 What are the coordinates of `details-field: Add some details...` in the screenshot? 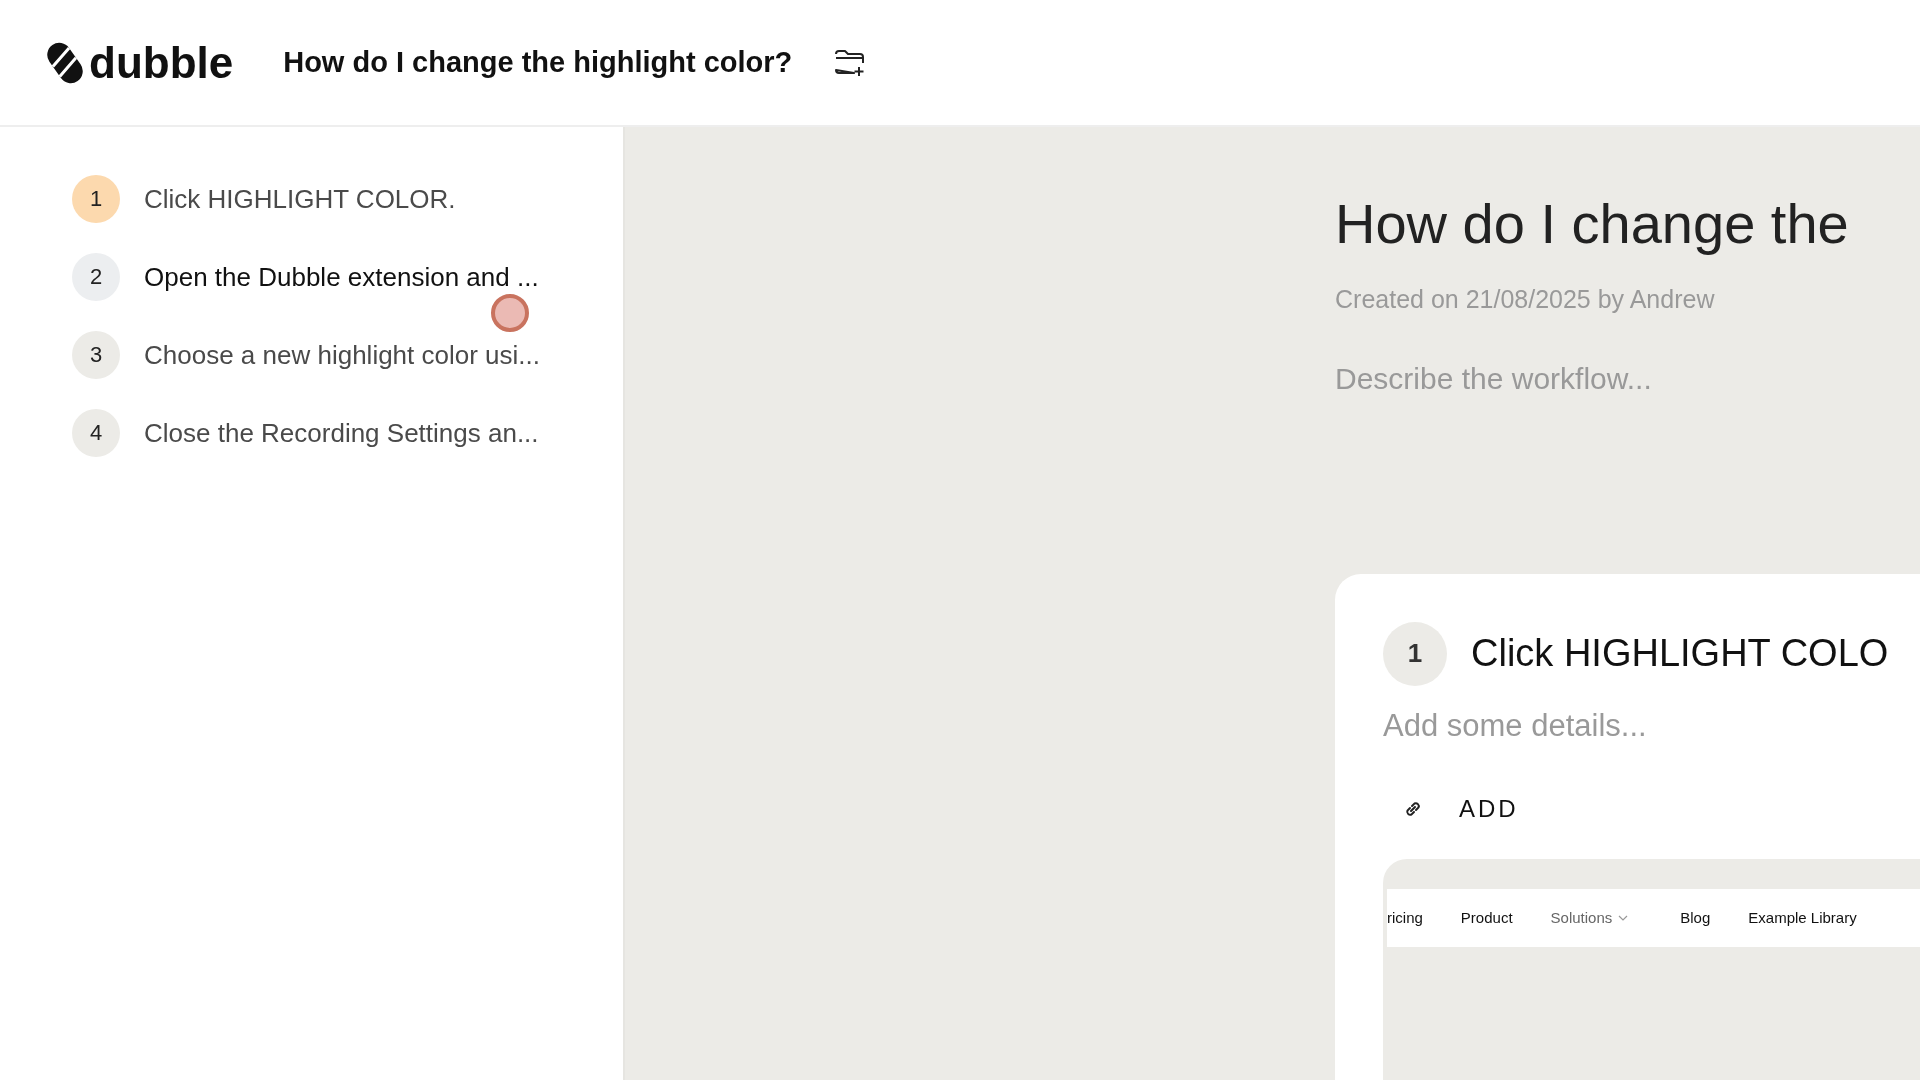 It's located at (1633, 725).